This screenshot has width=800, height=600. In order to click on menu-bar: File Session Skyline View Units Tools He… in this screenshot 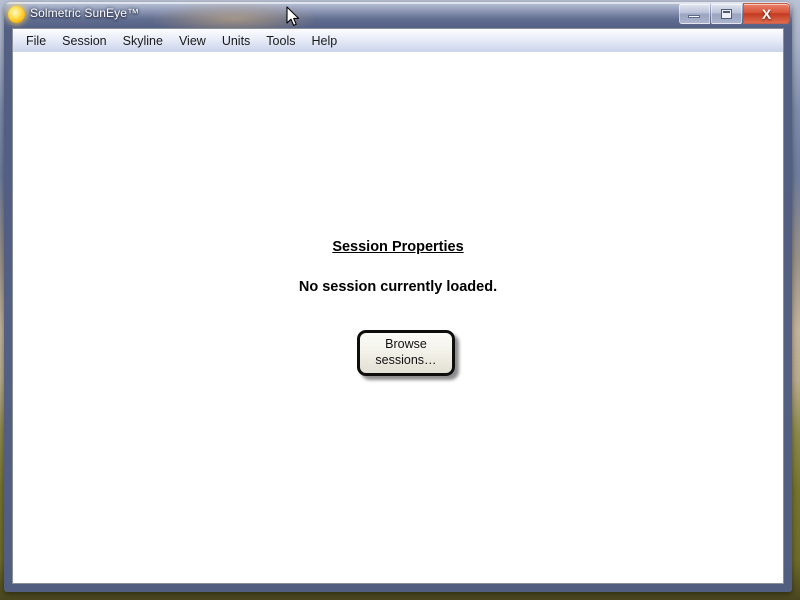, I will do `click(398, 41)`.